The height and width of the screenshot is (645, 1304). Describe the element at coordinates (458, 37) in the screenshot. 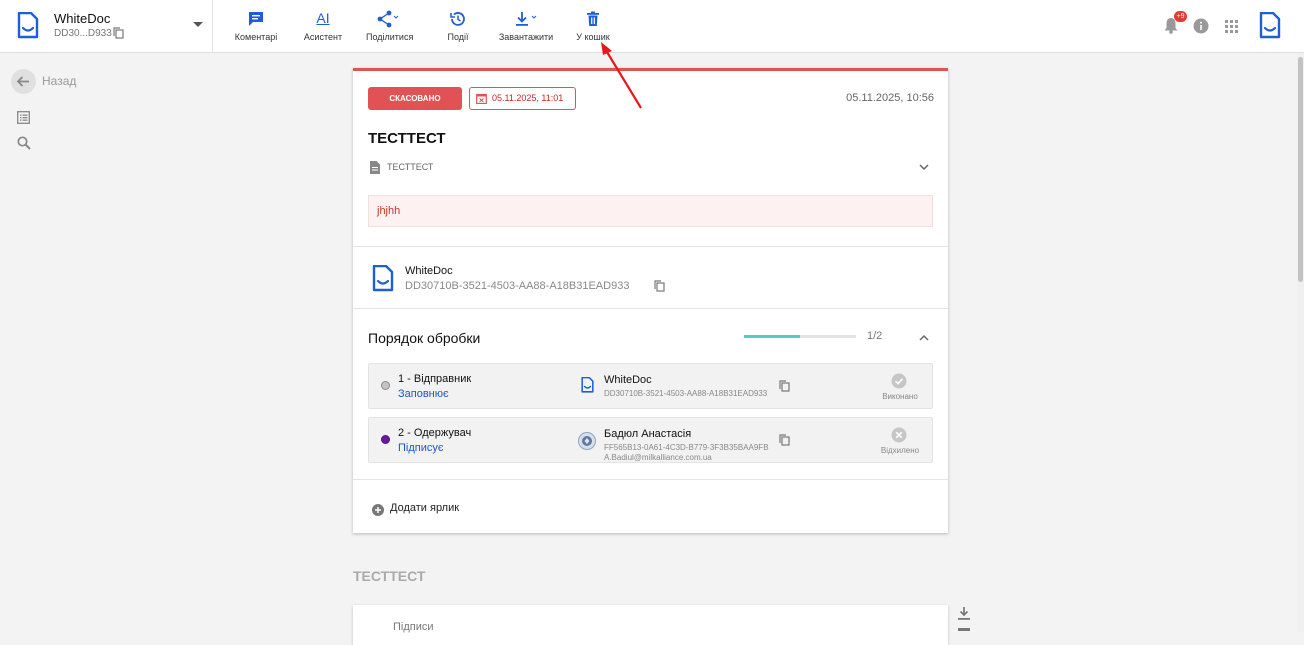

I see `events-label: Події` at that location.